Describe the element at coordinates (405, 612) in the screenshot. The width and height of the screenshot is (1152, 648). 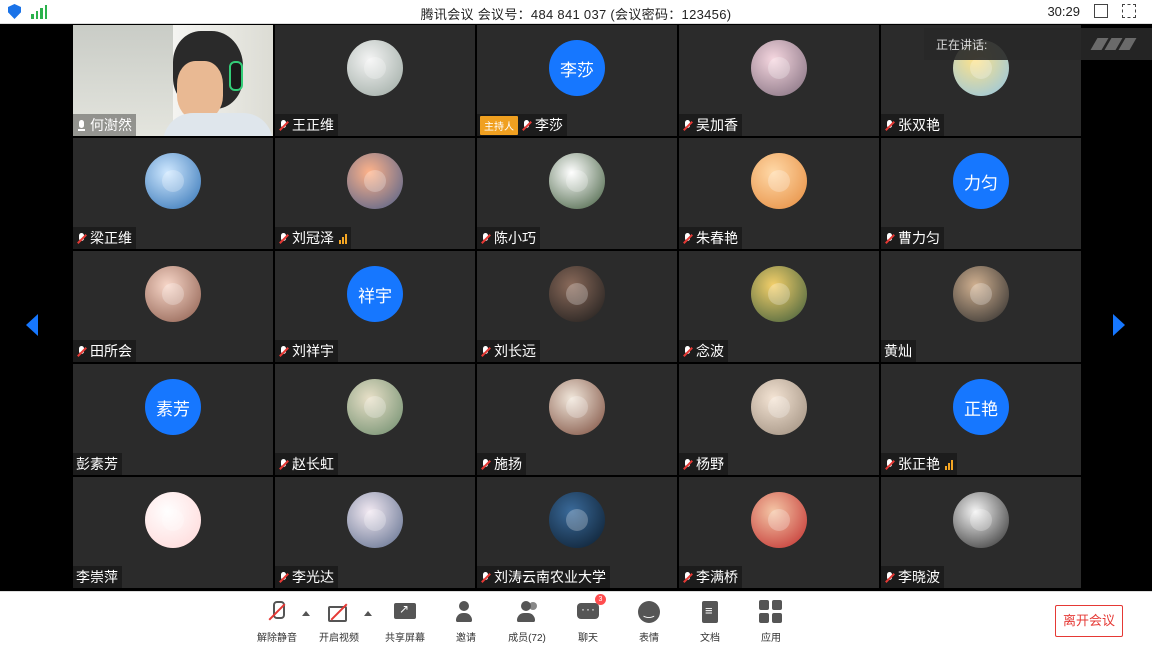
I see `share-screen-icon` at that location.